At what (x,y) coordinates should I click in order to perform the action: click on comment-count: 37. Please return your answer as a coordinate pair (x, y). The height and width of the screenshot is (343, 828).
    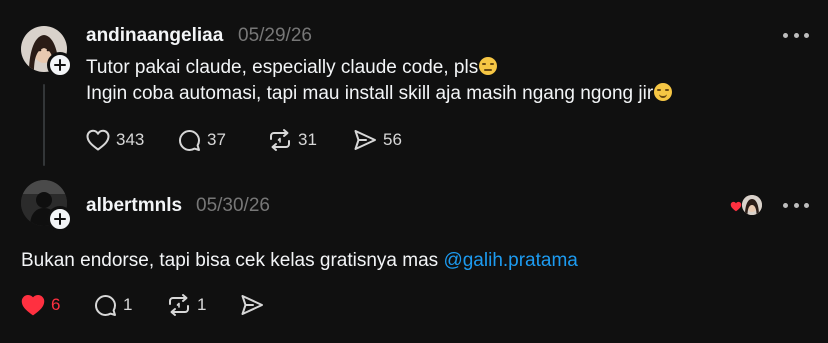
    Looking at the image, I should click on (216, 139).